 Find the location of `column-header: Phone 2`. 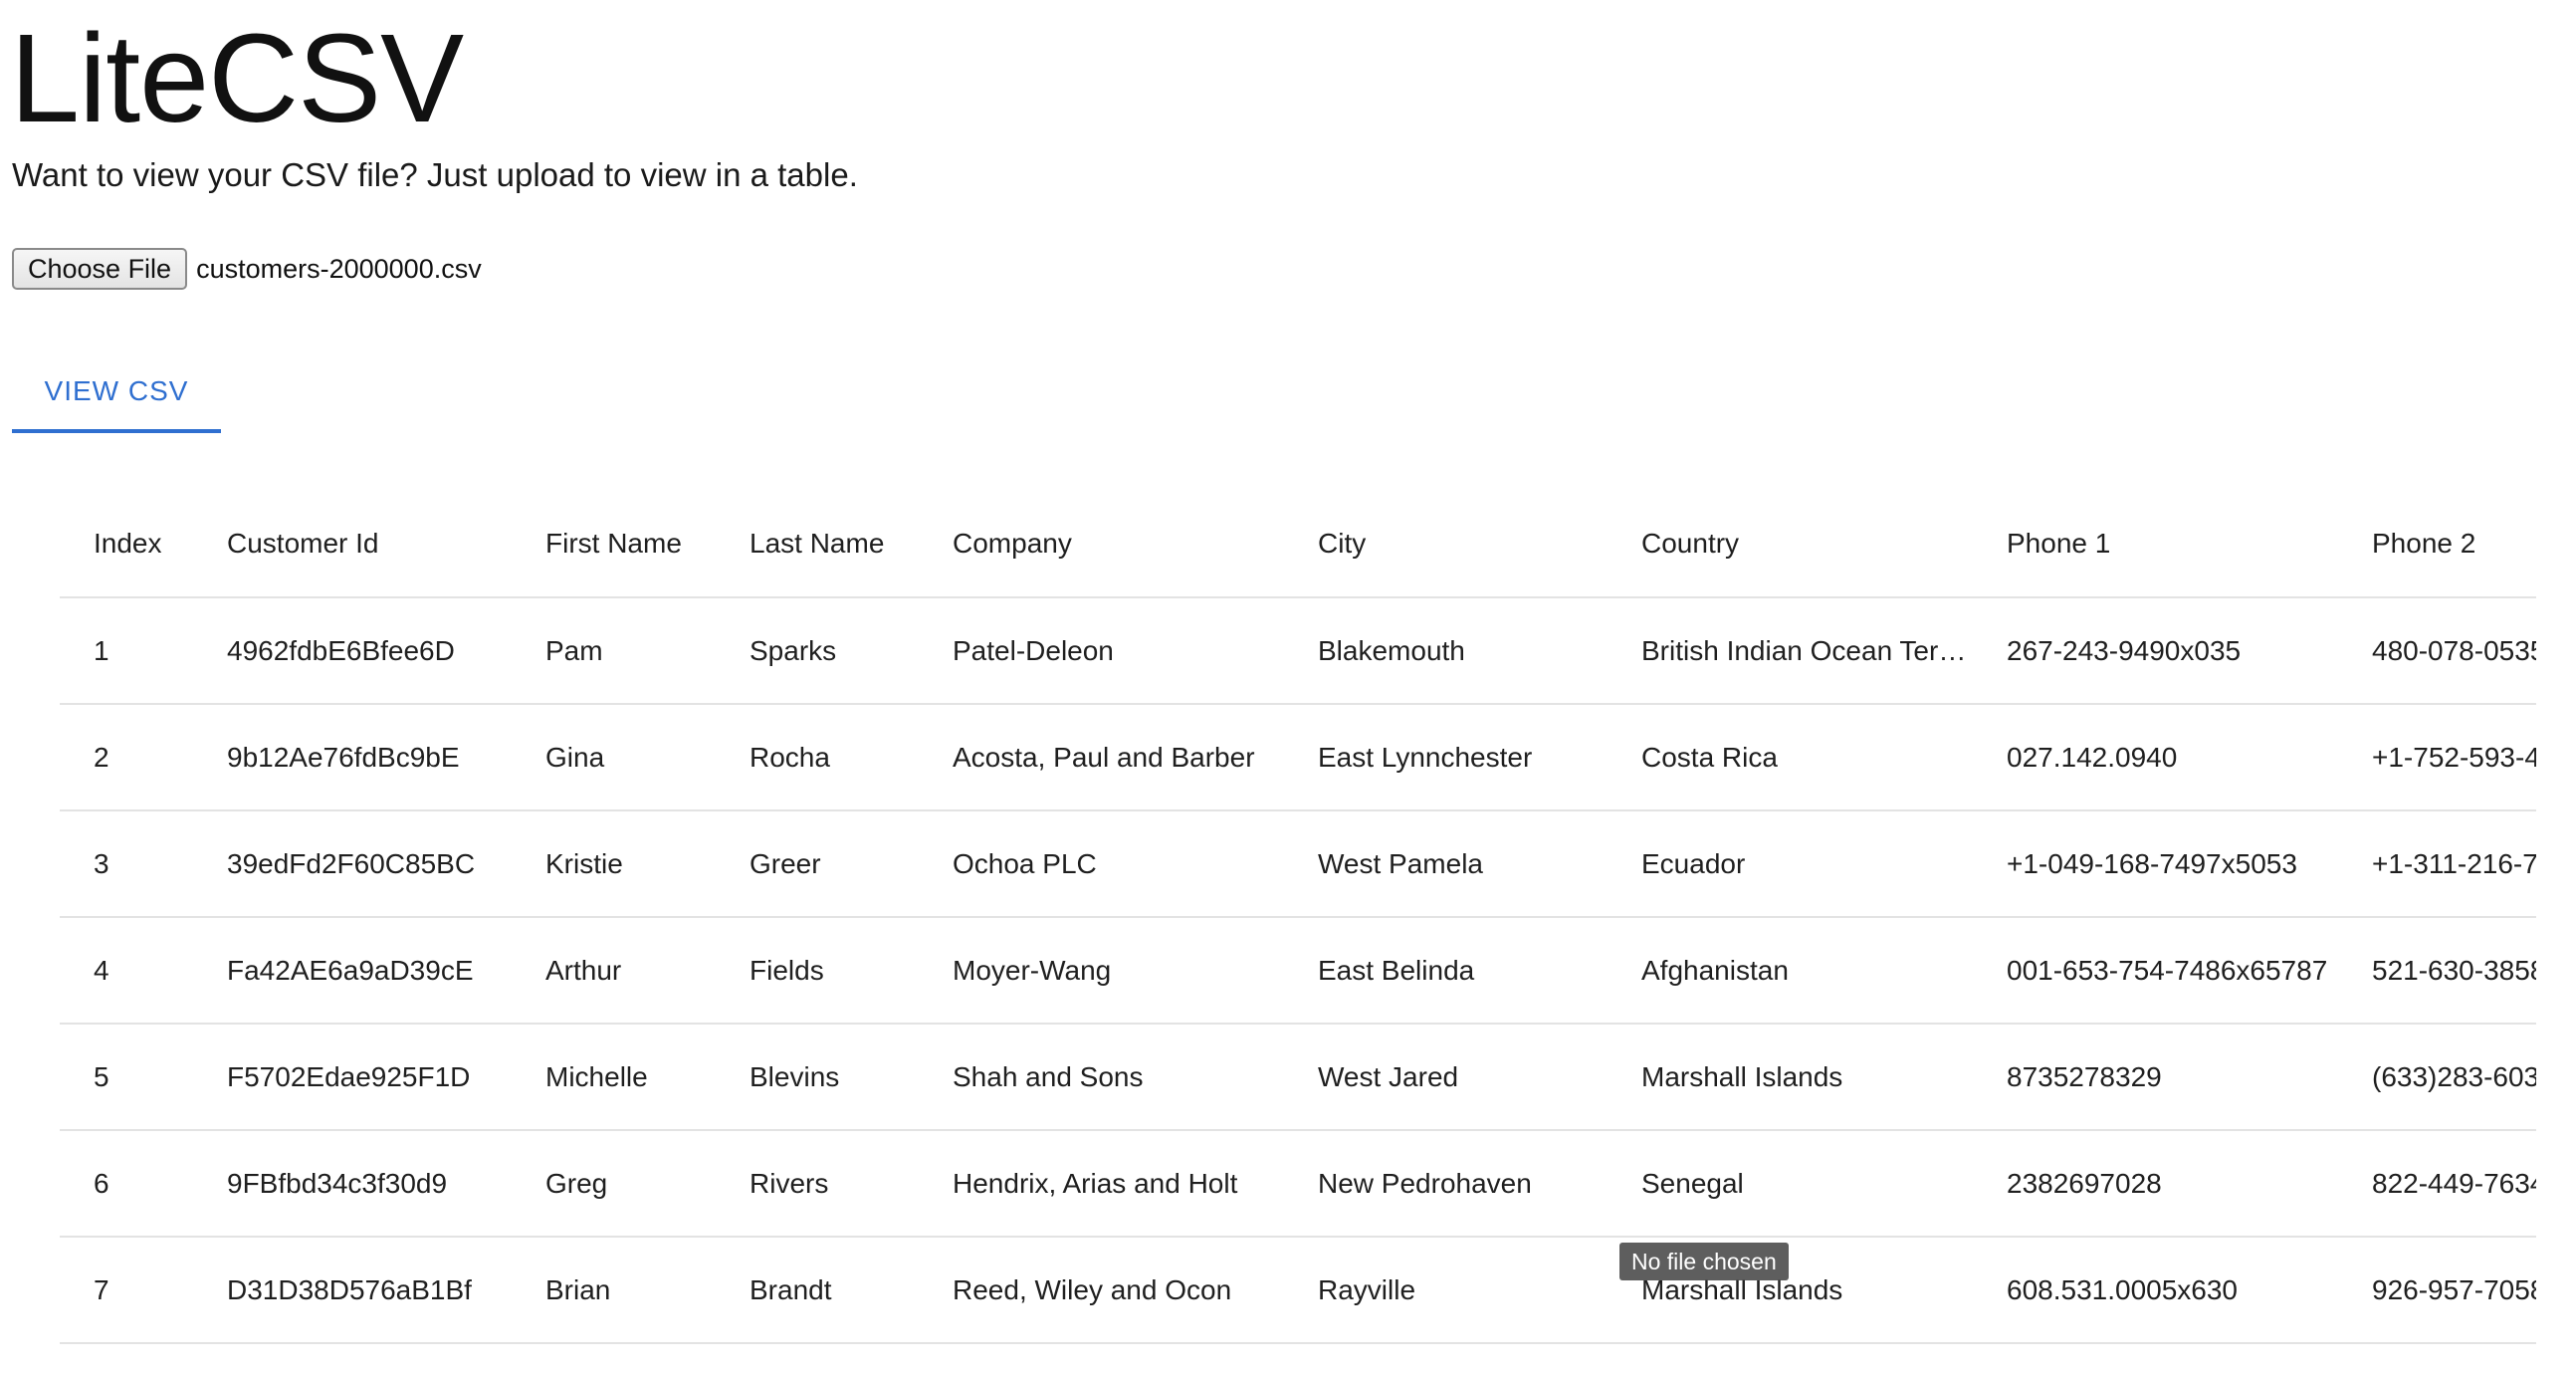

column-header: Phone 2 is located at coordinates (2437, 544).